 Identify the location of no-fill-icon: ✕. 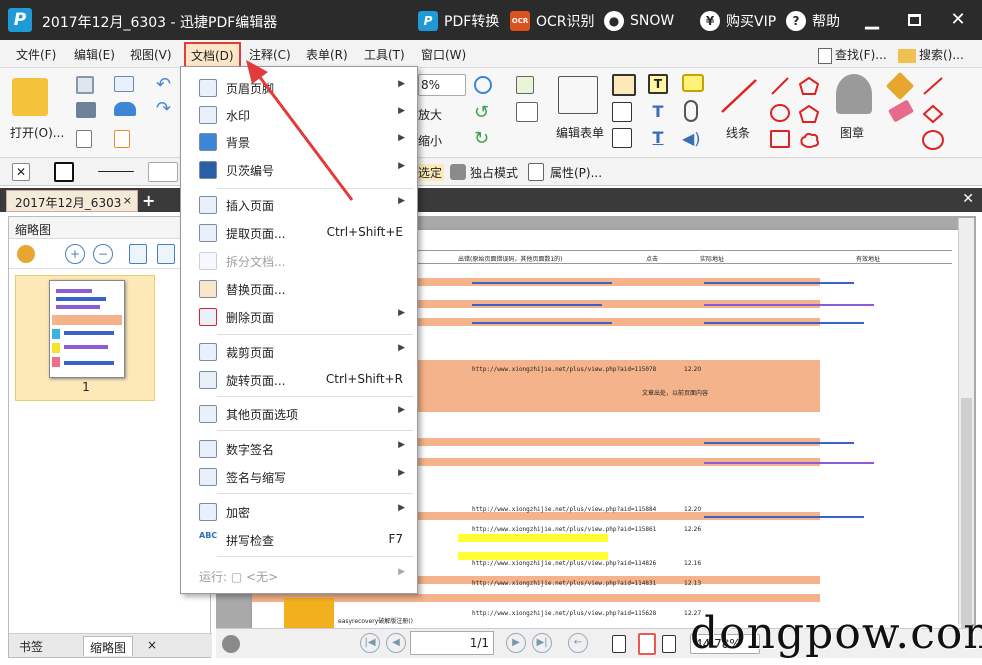
(21, 172).